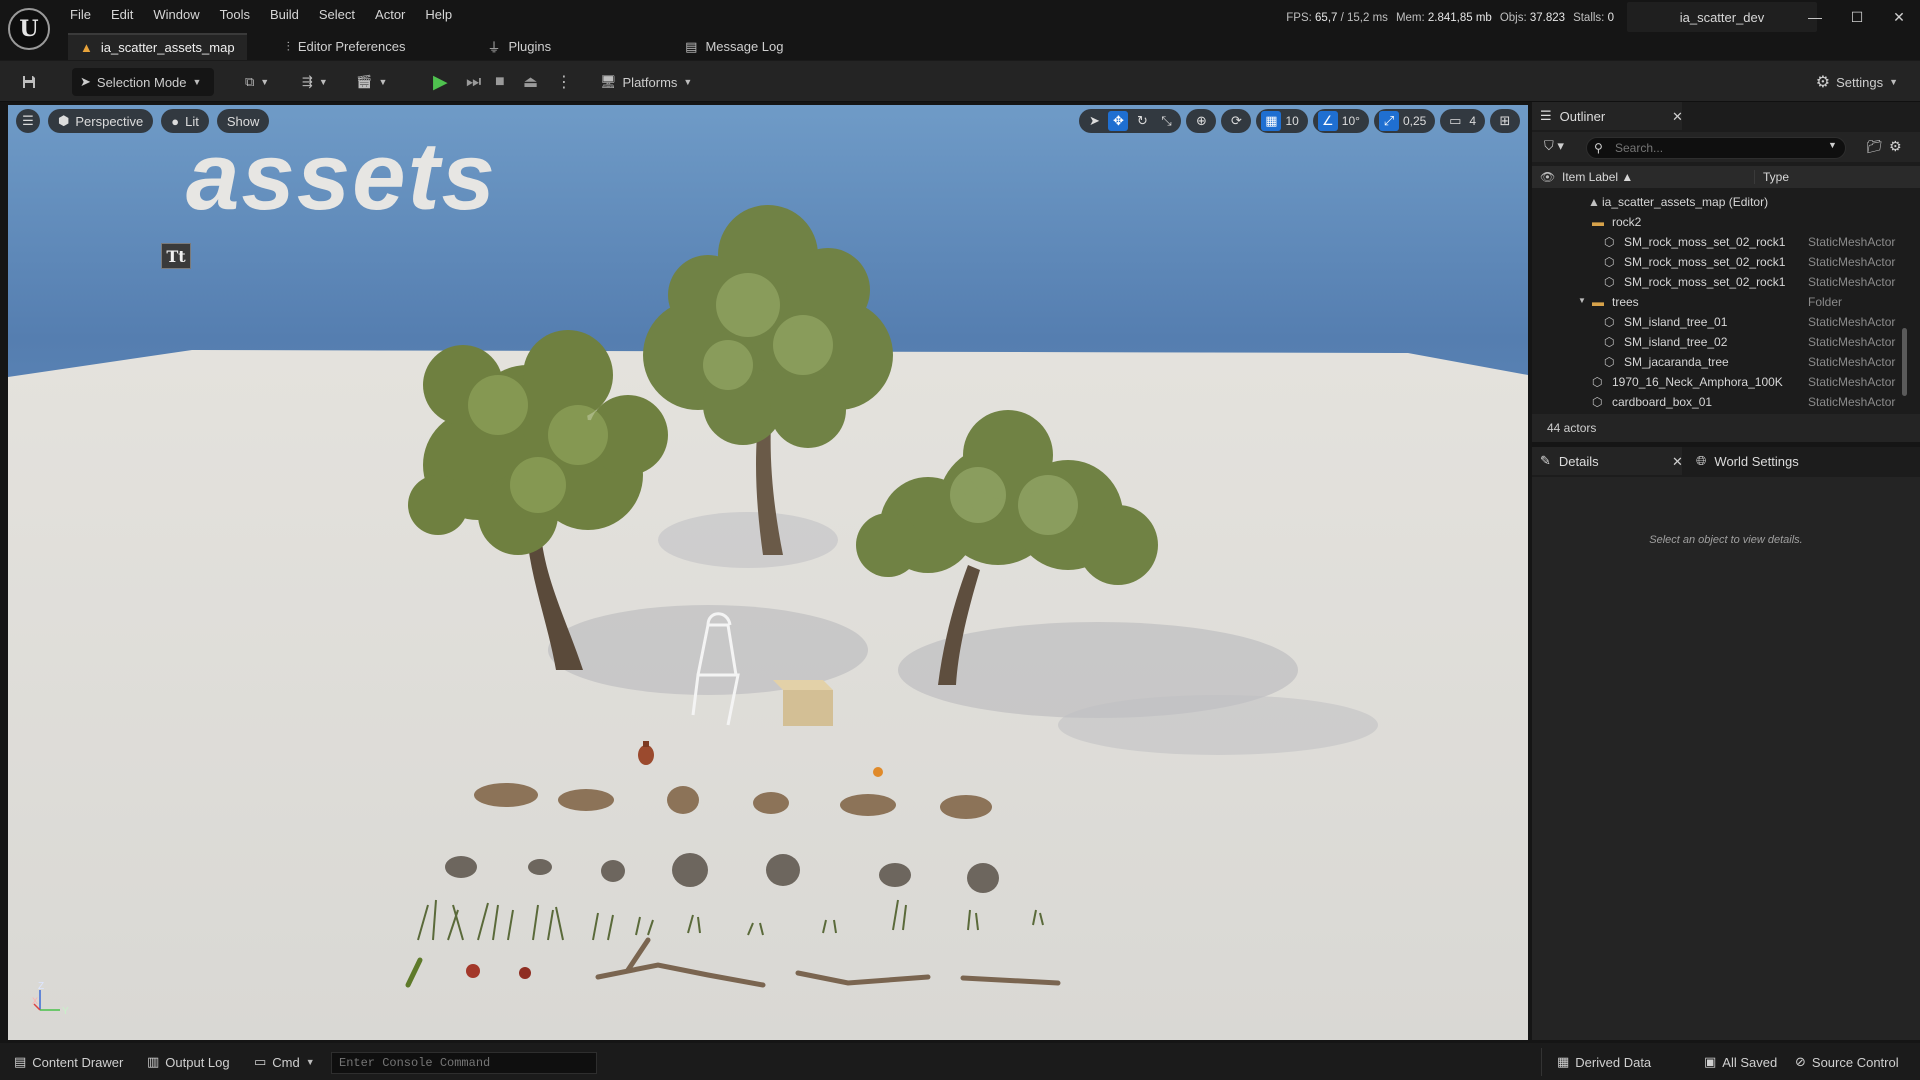  I want to click on tree-row-actor: ⬡ SM_island_tree_01 StaticMeshActor, so click(1717, 322).